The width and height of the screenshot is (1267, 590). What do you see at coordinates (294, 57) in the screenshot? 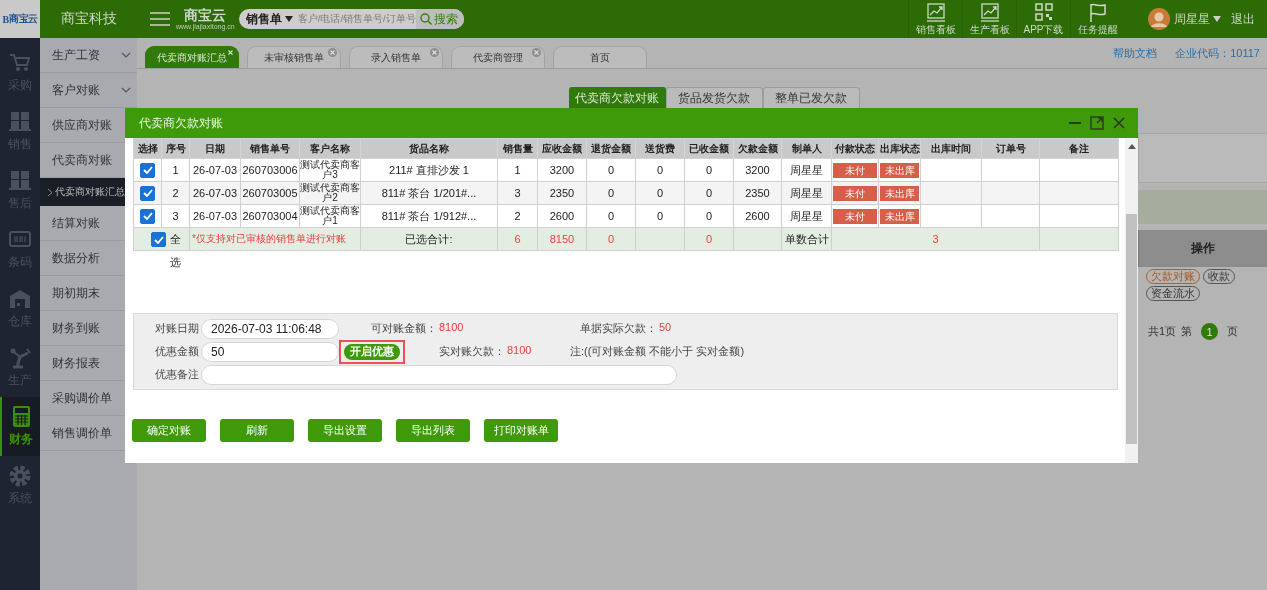
I see `tab: 未审核销售单` at bounding box center [294, 57].